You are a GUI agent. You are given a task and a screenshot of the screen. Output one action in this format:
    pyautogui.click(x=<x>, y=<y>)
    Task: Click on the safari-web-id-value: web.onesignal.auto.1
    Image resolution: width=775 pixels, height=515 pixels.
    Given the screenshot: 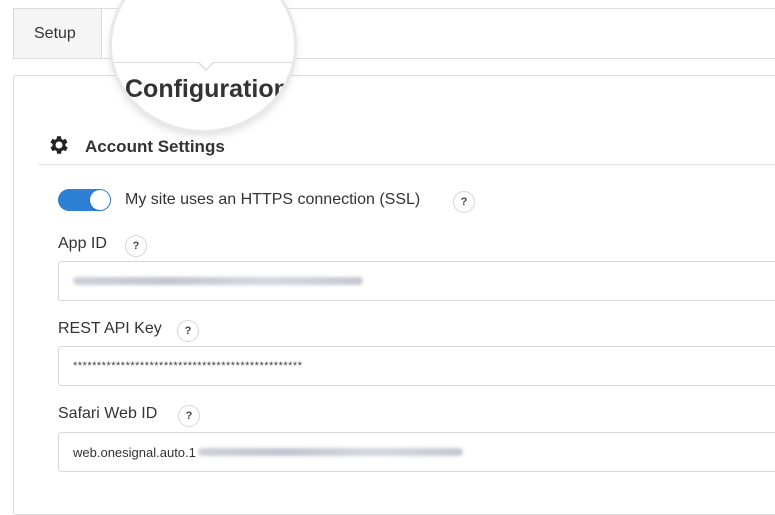 What is the action you would take?
    pyautogui.click(x=134, y=452)
    